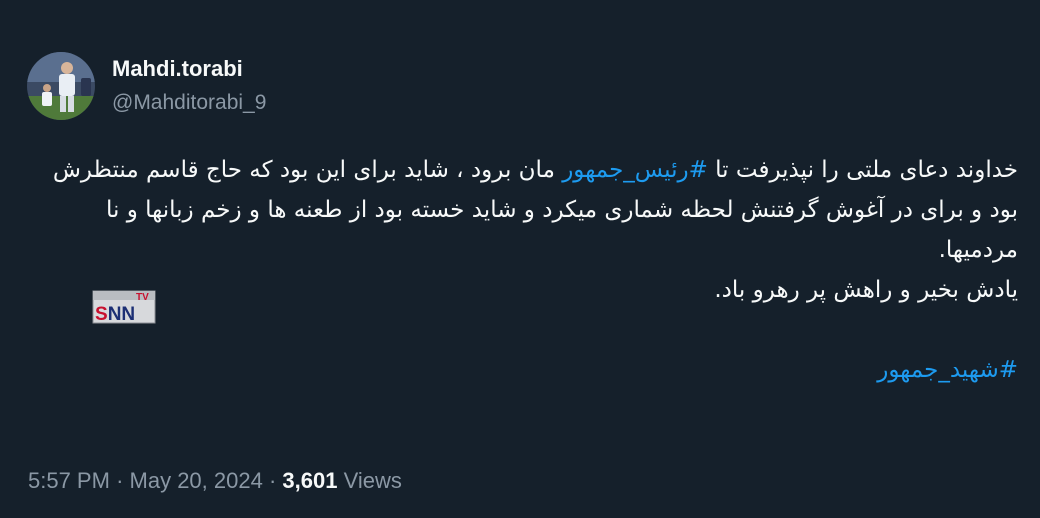 This screenshot has height=518, width=1040. What do you see at coordinates (196, 480) in the screenshot?
I see `tweet-date: May 20, 2024` at bounding box center [196, 480].